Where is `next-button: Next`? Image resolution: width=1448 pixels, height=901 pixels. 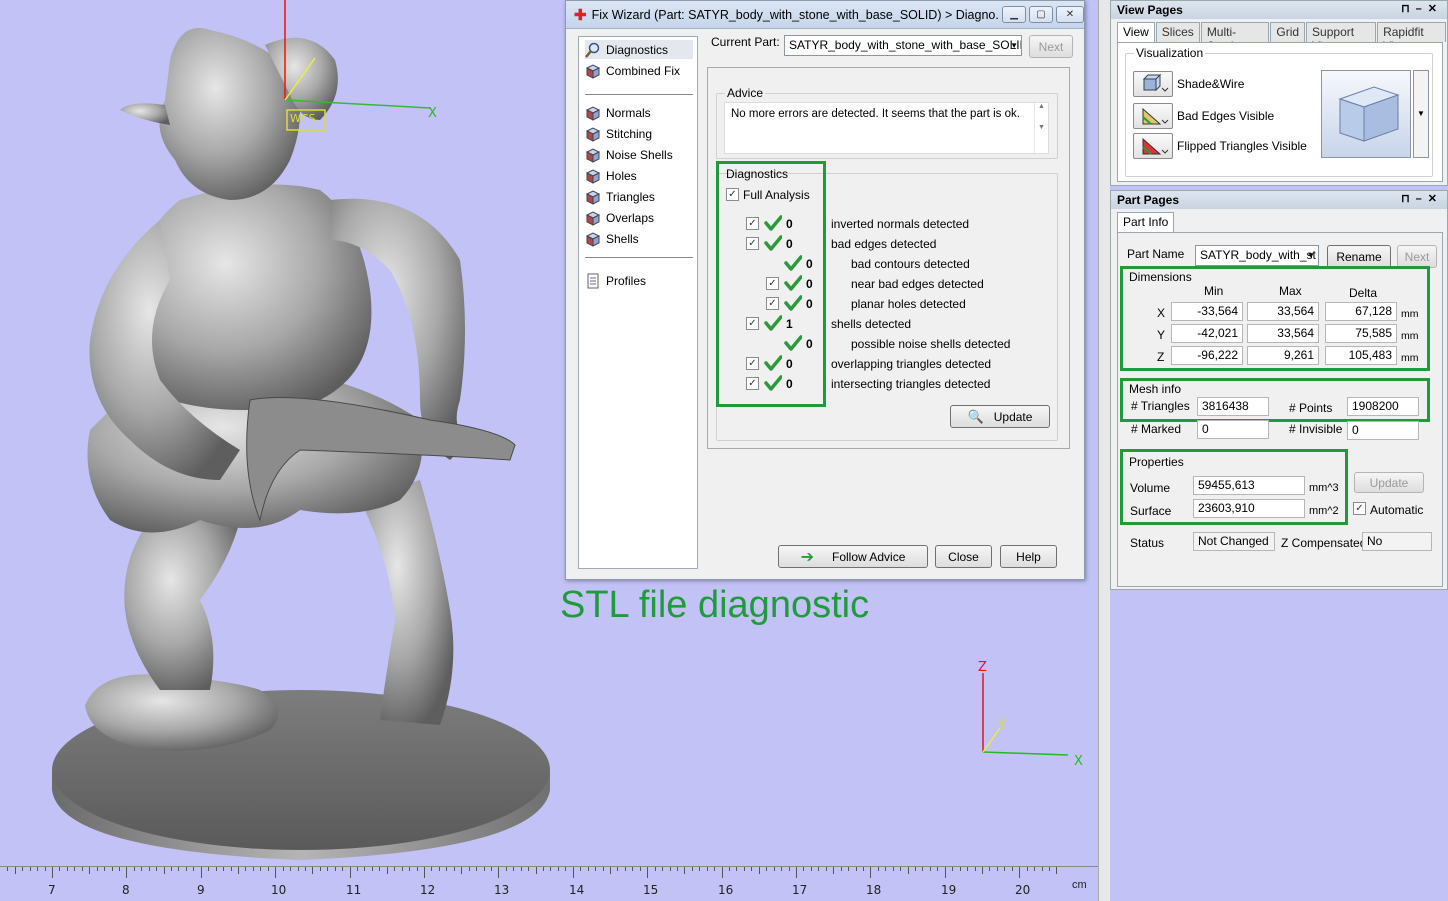 next-button: Next is located at coordinates (1051, 46).